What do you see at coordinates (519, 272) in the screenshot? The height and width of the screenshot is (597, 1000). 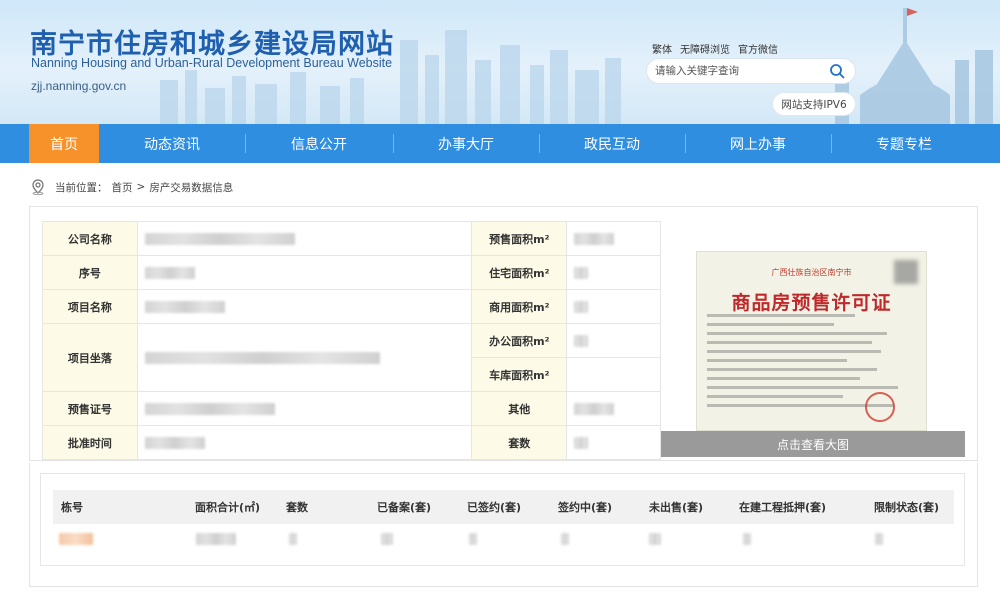 I see `label-residential-area: 住宅面积m²` at bounding box center [519, 272].